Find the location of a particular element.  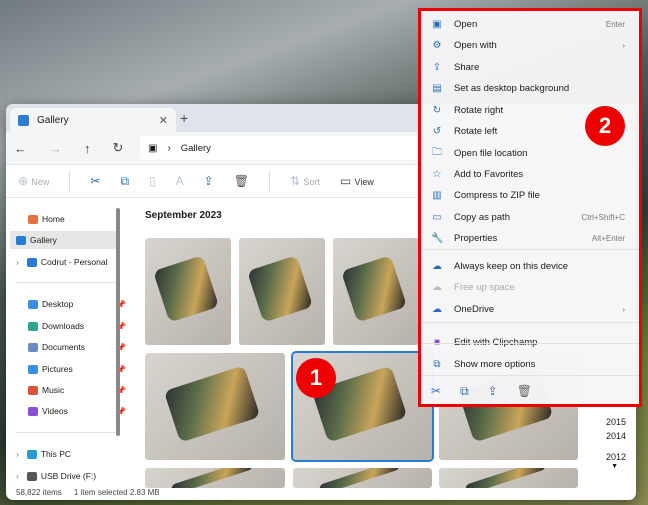

menu-item-label: Add to Favorites is located at coordinates (489, 174).